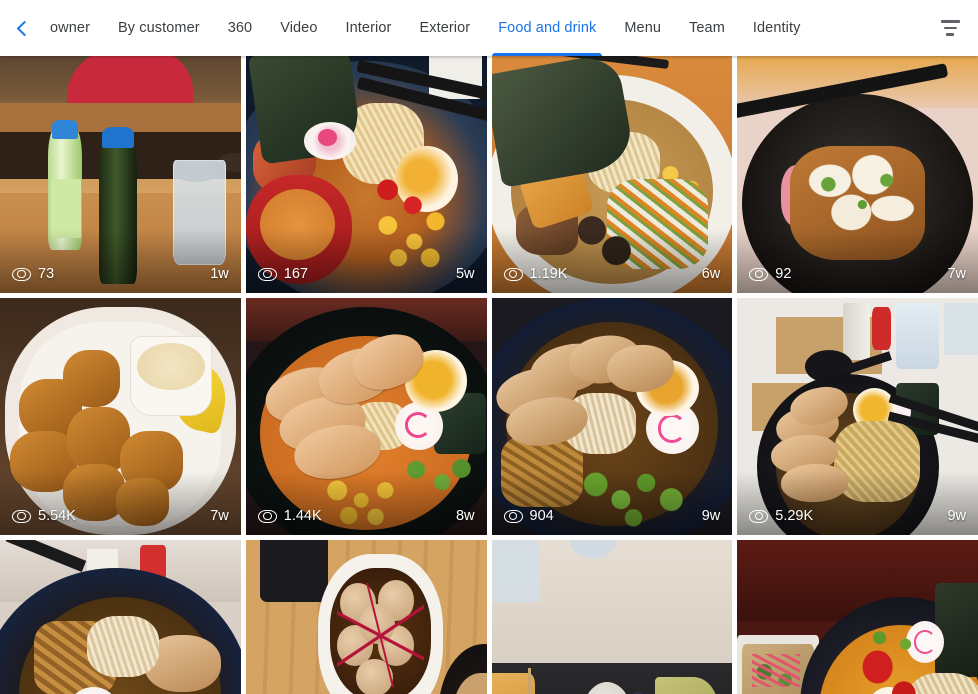 Image resolution: width=978 pixels, height=694 pixels. I want to click on tab-menu: Menu, so click(642, 28).